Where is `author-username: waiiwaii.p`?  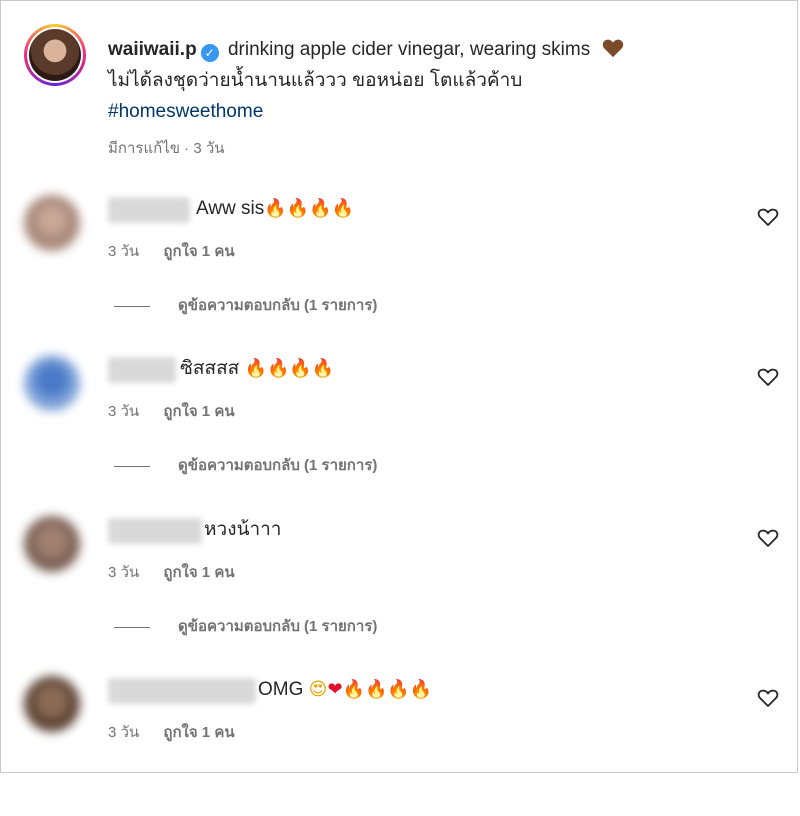
author-username: waiiwaii.p is located at coordinates (152, 49).